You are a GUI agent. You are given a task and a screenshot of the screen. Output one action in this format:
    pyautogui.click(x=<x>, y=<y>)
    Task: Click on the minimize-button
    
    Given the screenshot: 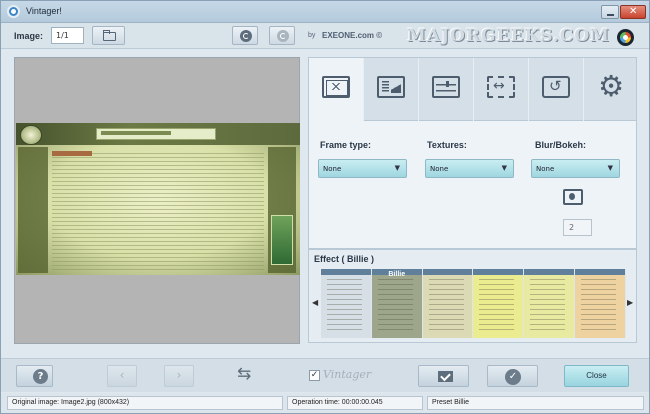 What is the action you would take?
    pyautogui.click(x=610, y=12)
    